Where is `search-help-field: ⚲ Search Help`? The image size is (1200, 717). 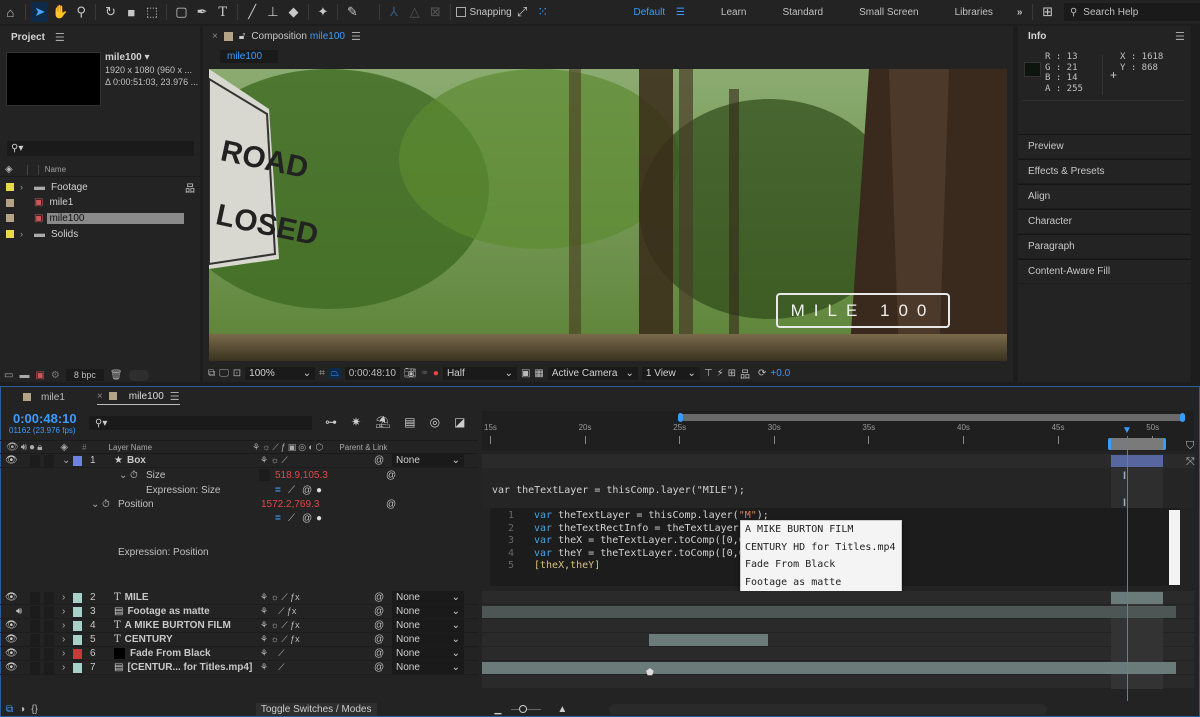 search-help-field: ⚲ Search Help is located at coordinates (1131, 12).